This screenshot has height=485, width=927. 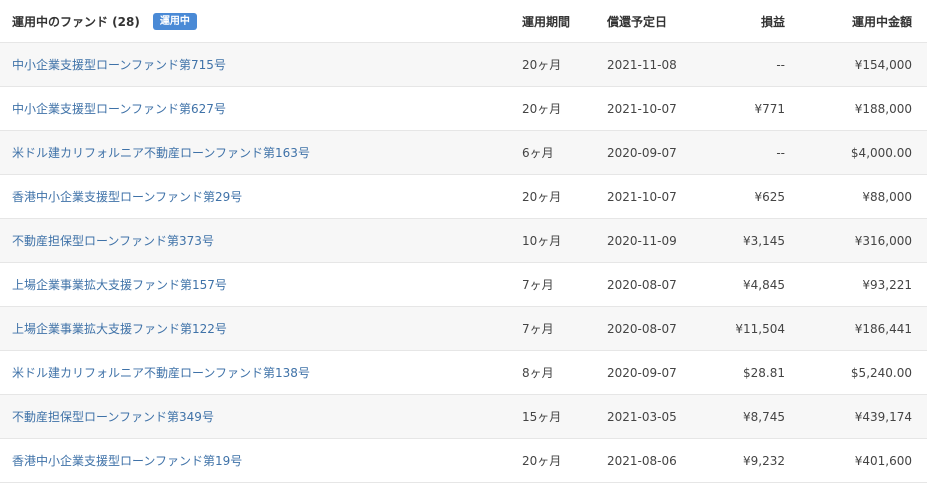 I want to click on fund-redemption-date: 2021-08-06, so click(x=642, y=460).